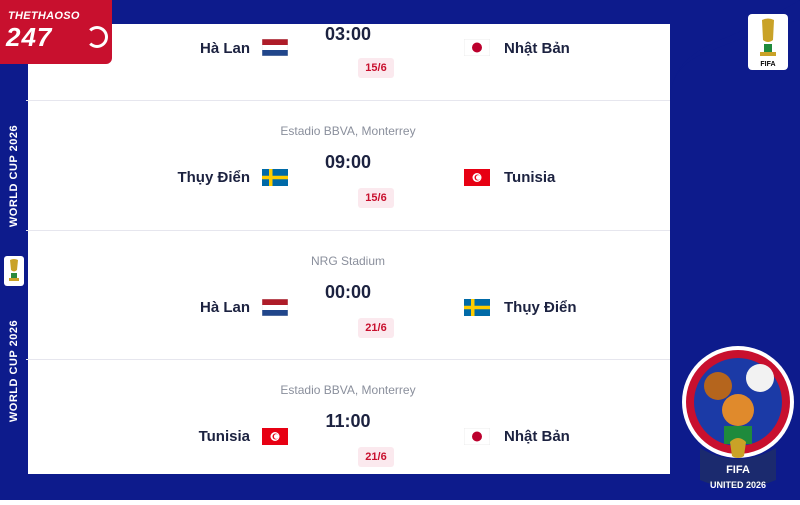  Describe the element at coordinates (29, 37) in the screenshot. I see `logo-text-number: 247` at that location.